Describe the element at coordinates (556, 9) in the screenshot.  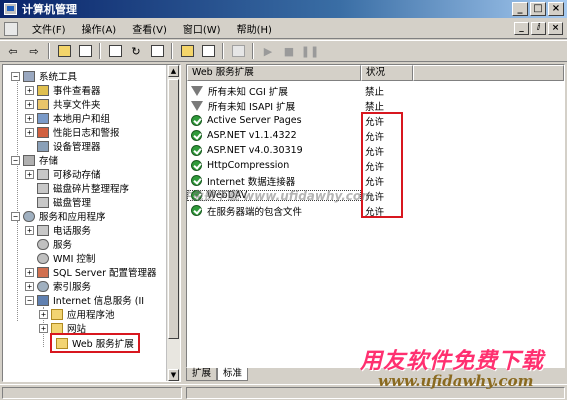
I see `close-button: ×` at that location.